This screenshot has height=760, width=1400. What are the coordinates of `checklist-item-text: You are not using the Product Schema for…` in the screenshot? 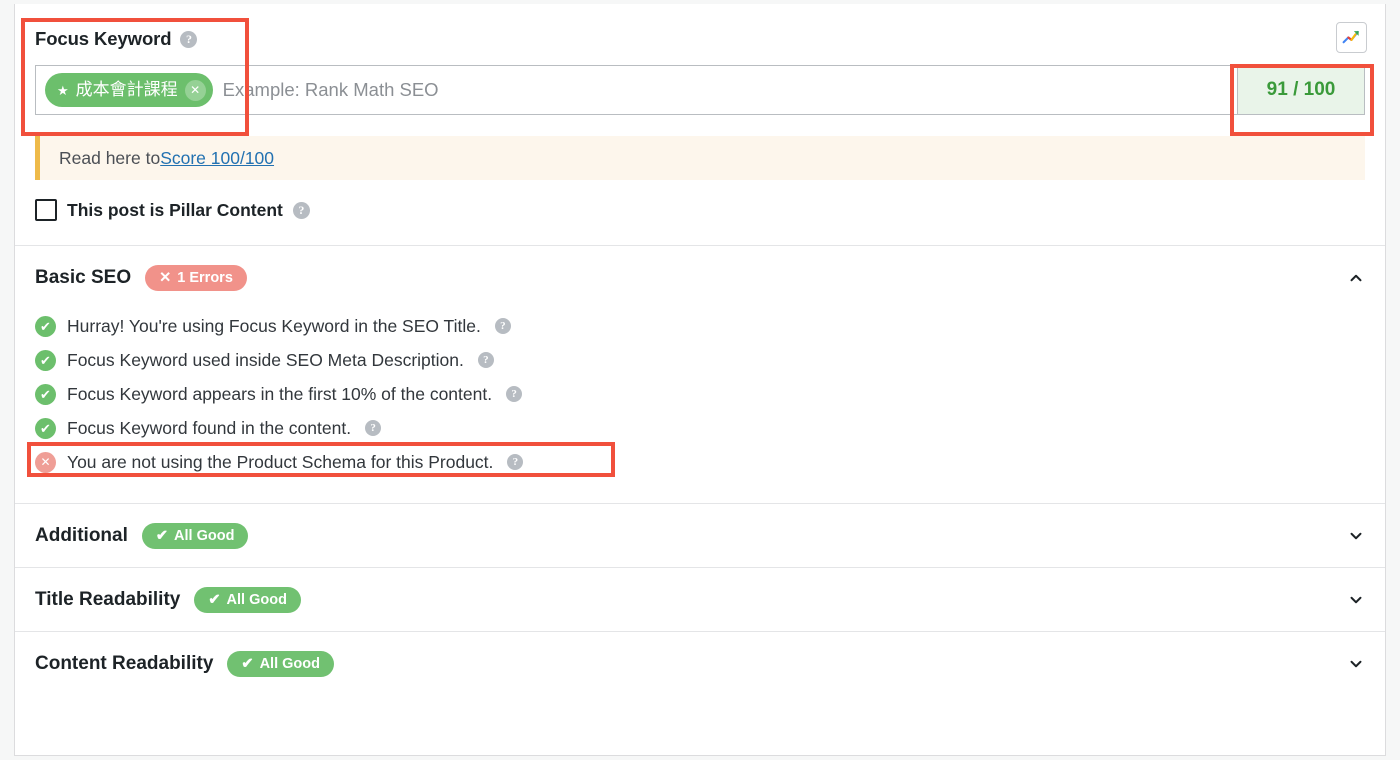 It's located at (280, 461).